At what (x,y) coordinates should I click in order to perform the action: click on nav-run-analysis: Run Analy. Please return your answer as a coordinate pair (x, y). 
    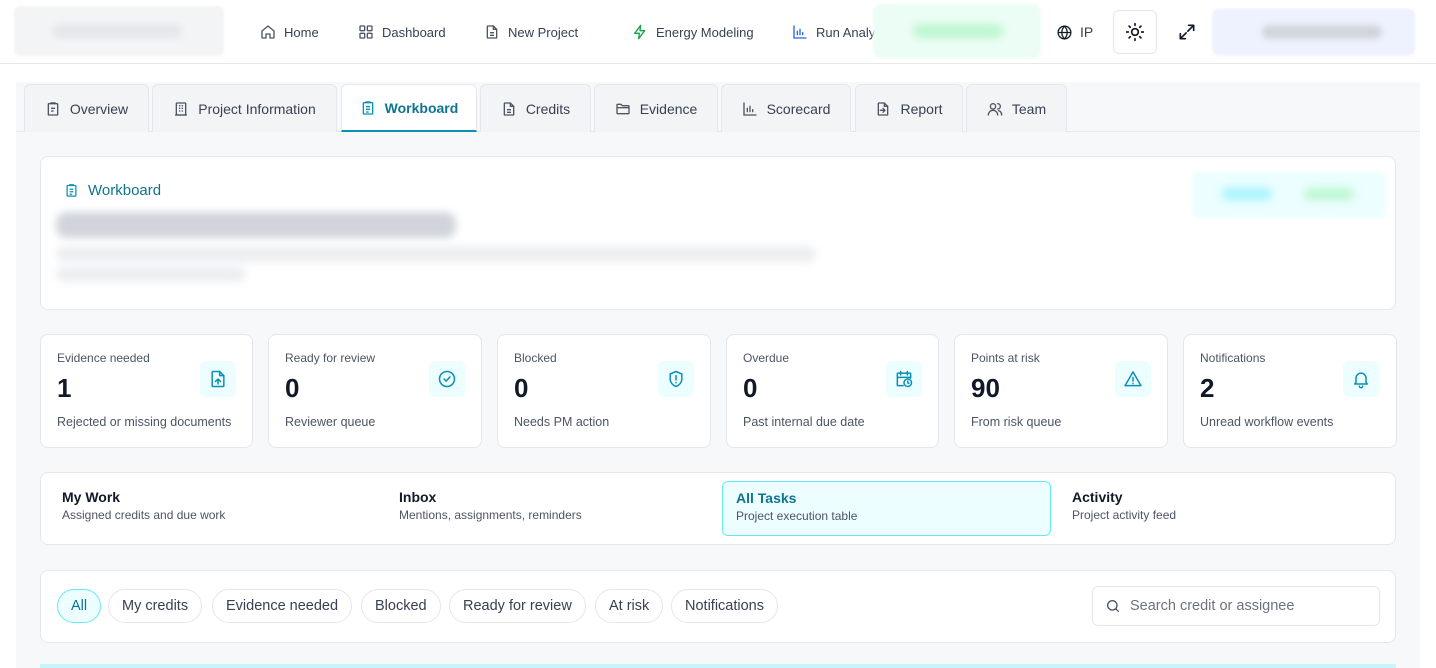
    Looking at the image, I should click on (833, 32).